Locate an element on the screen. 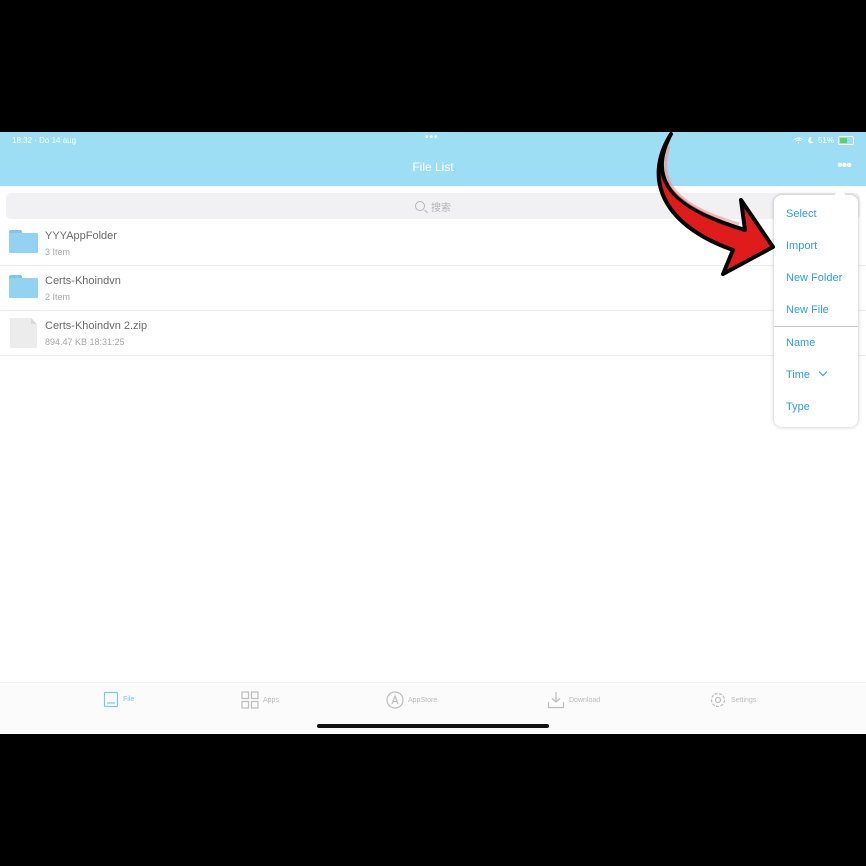  item-name: Certs-Khoindvn is located at coordinates (83, 281).